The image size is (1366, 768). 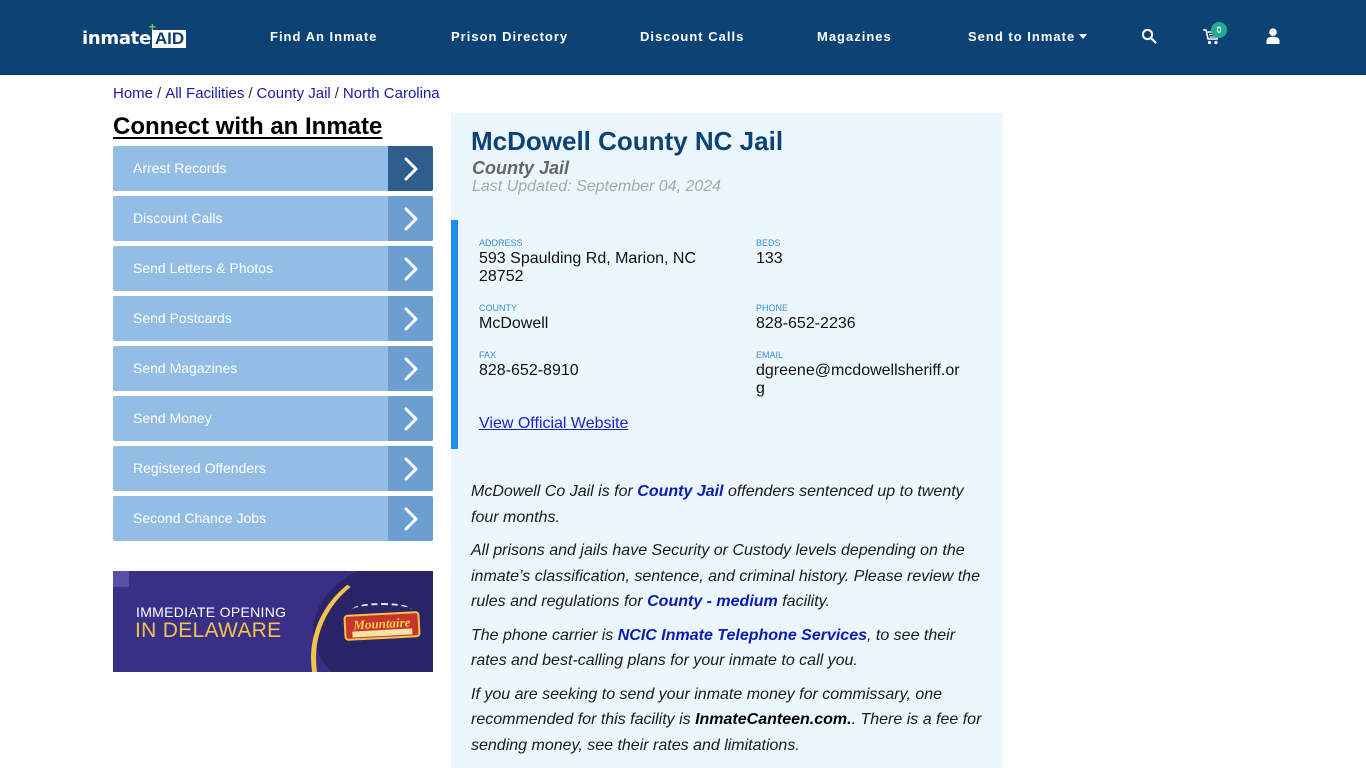 What do you see at coordinates (806, 324) in the screenshot?
I see `phone-value: 828-652-2236` at bounding box center [806, 324].